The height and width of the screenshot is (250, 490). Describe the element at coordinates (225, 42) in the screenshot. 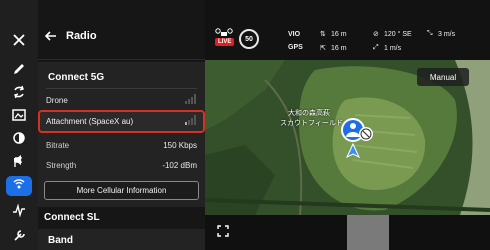

I see `live-badge: LIVE` at that location.